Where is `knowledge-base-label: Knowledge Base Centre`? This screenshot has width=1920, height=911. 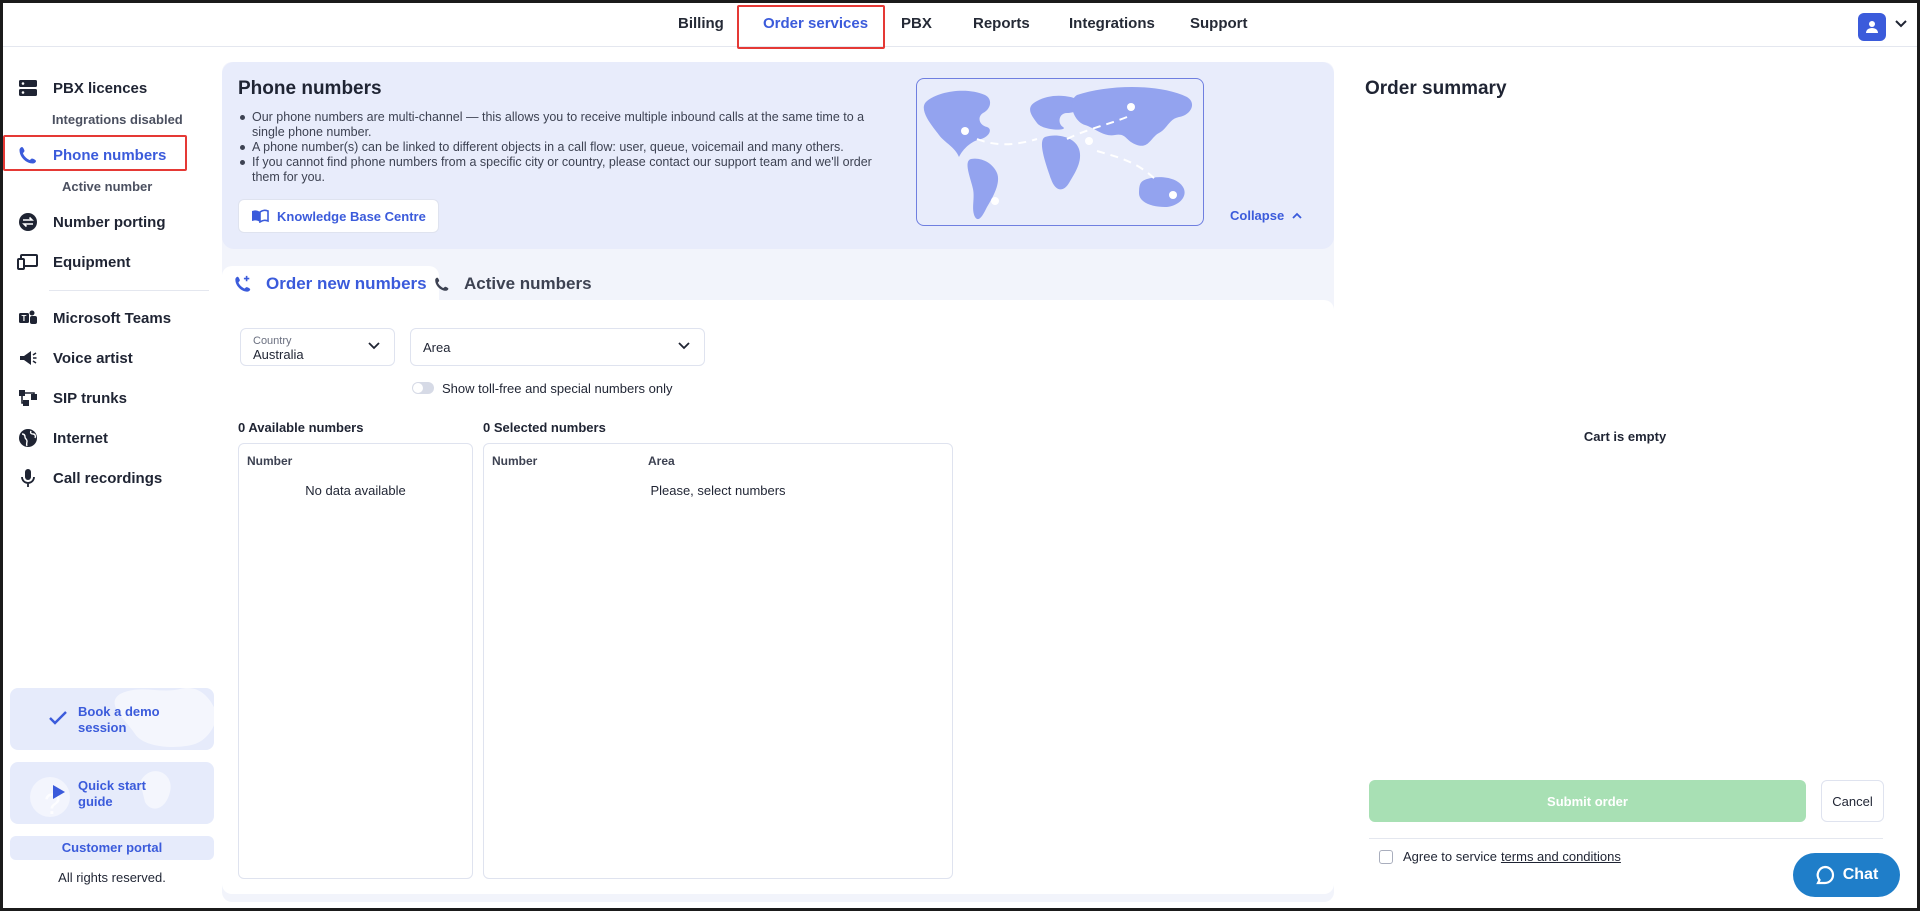
knowledge-base-label: Knowledge Base Centre is located at coordinates (351, 216).